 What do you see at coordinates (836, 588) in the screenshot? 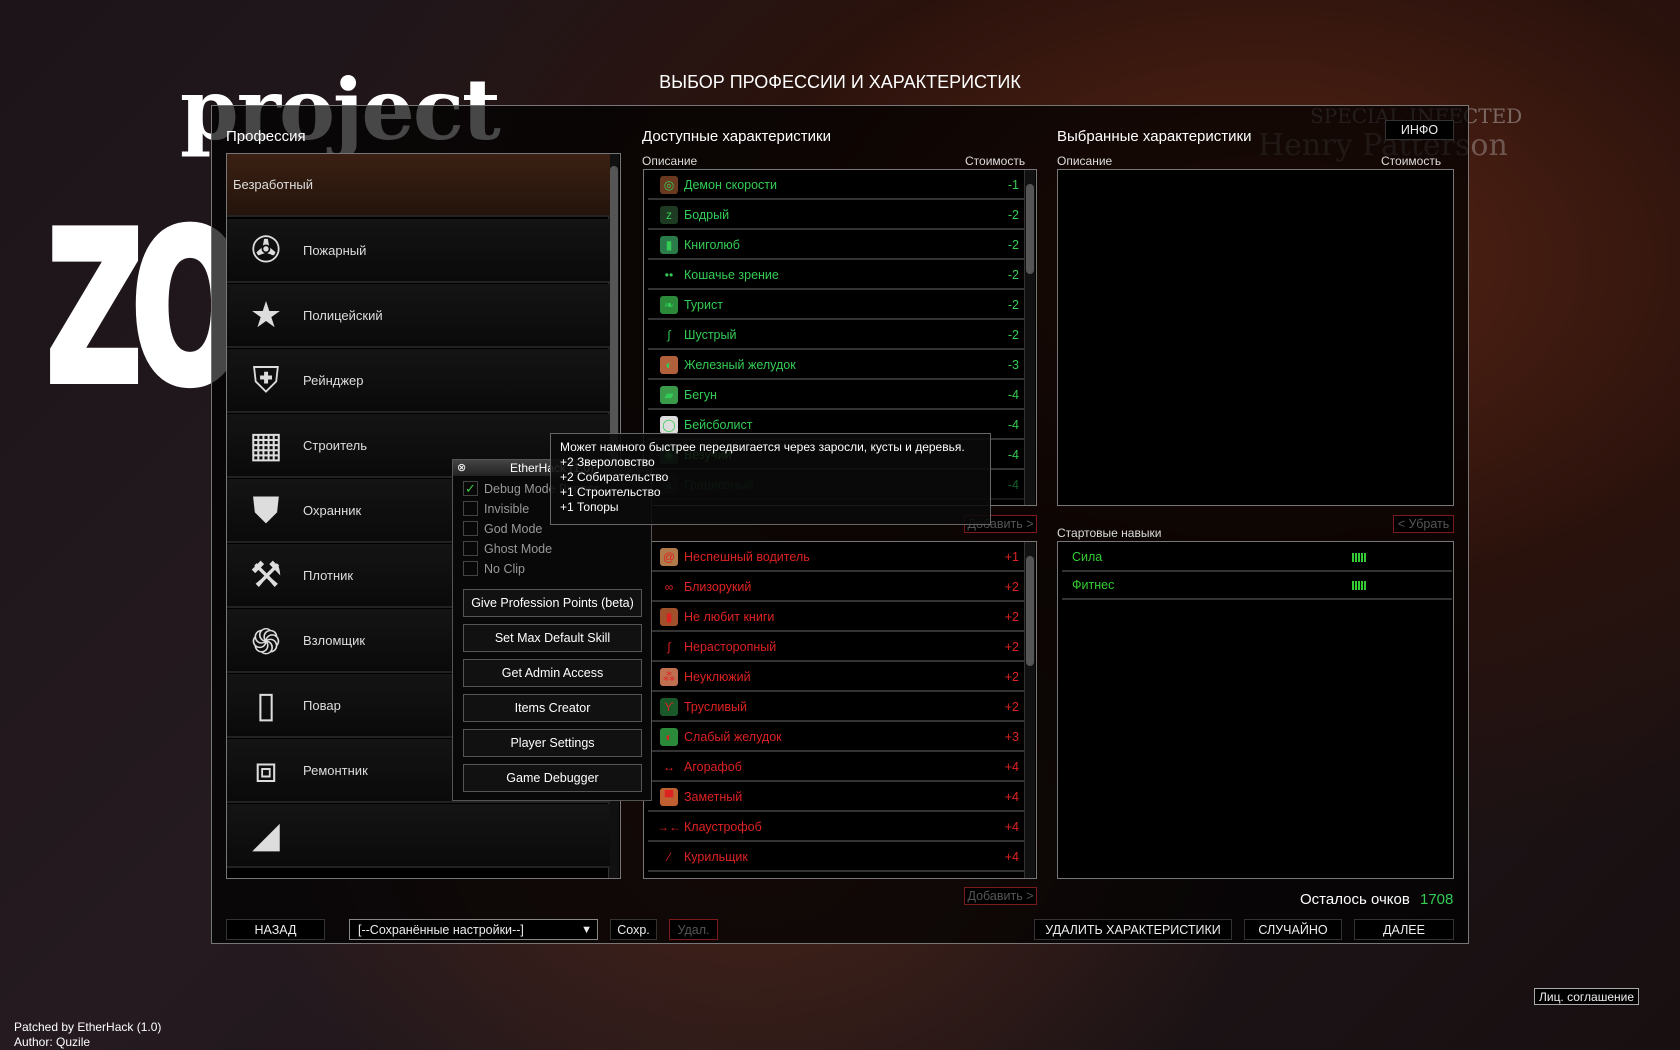
I see `trait-row: ∞ Близорукий +2` at bounding box center [836, 588].